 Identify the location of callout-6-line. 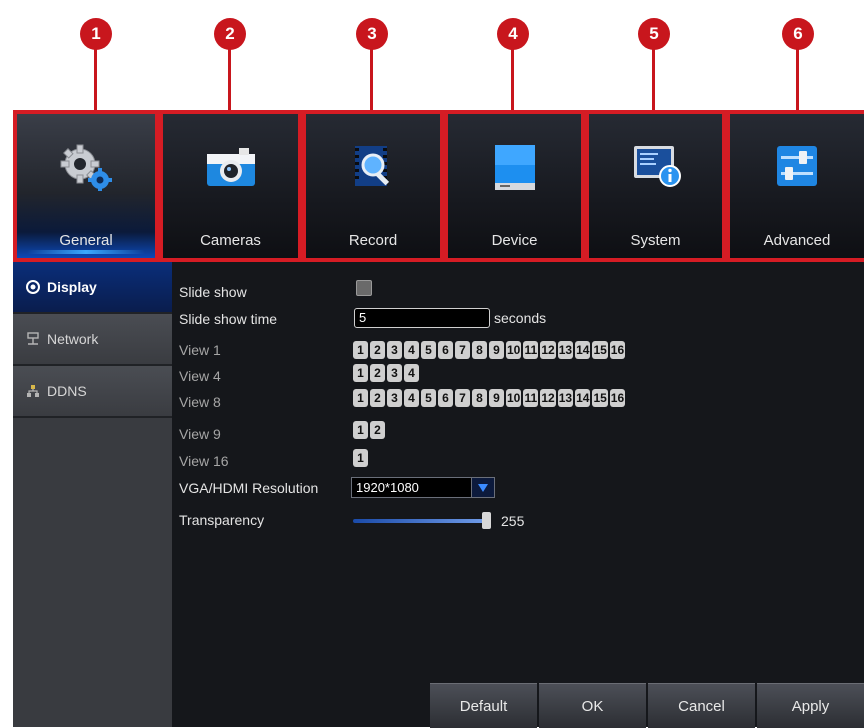
(797, 80).